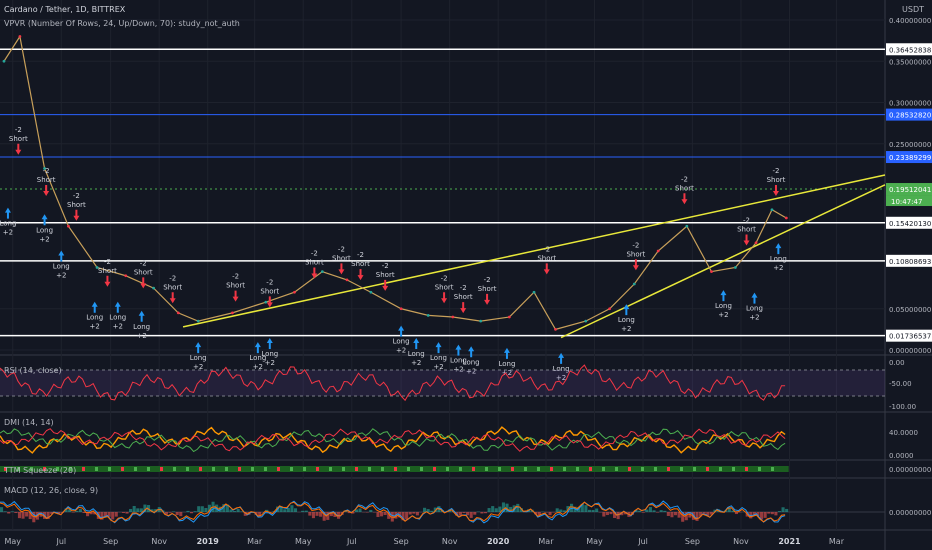 This screenshot has height=550, width=932. I want to click on rsi-tick-label: -100.00, so click(902, 407).